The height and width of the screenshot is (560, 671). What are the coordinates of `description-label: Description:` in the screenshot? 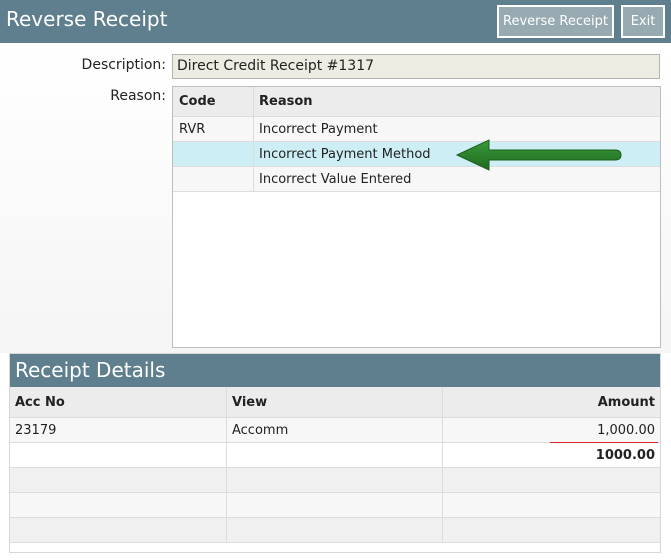 It's located at (123, 65).